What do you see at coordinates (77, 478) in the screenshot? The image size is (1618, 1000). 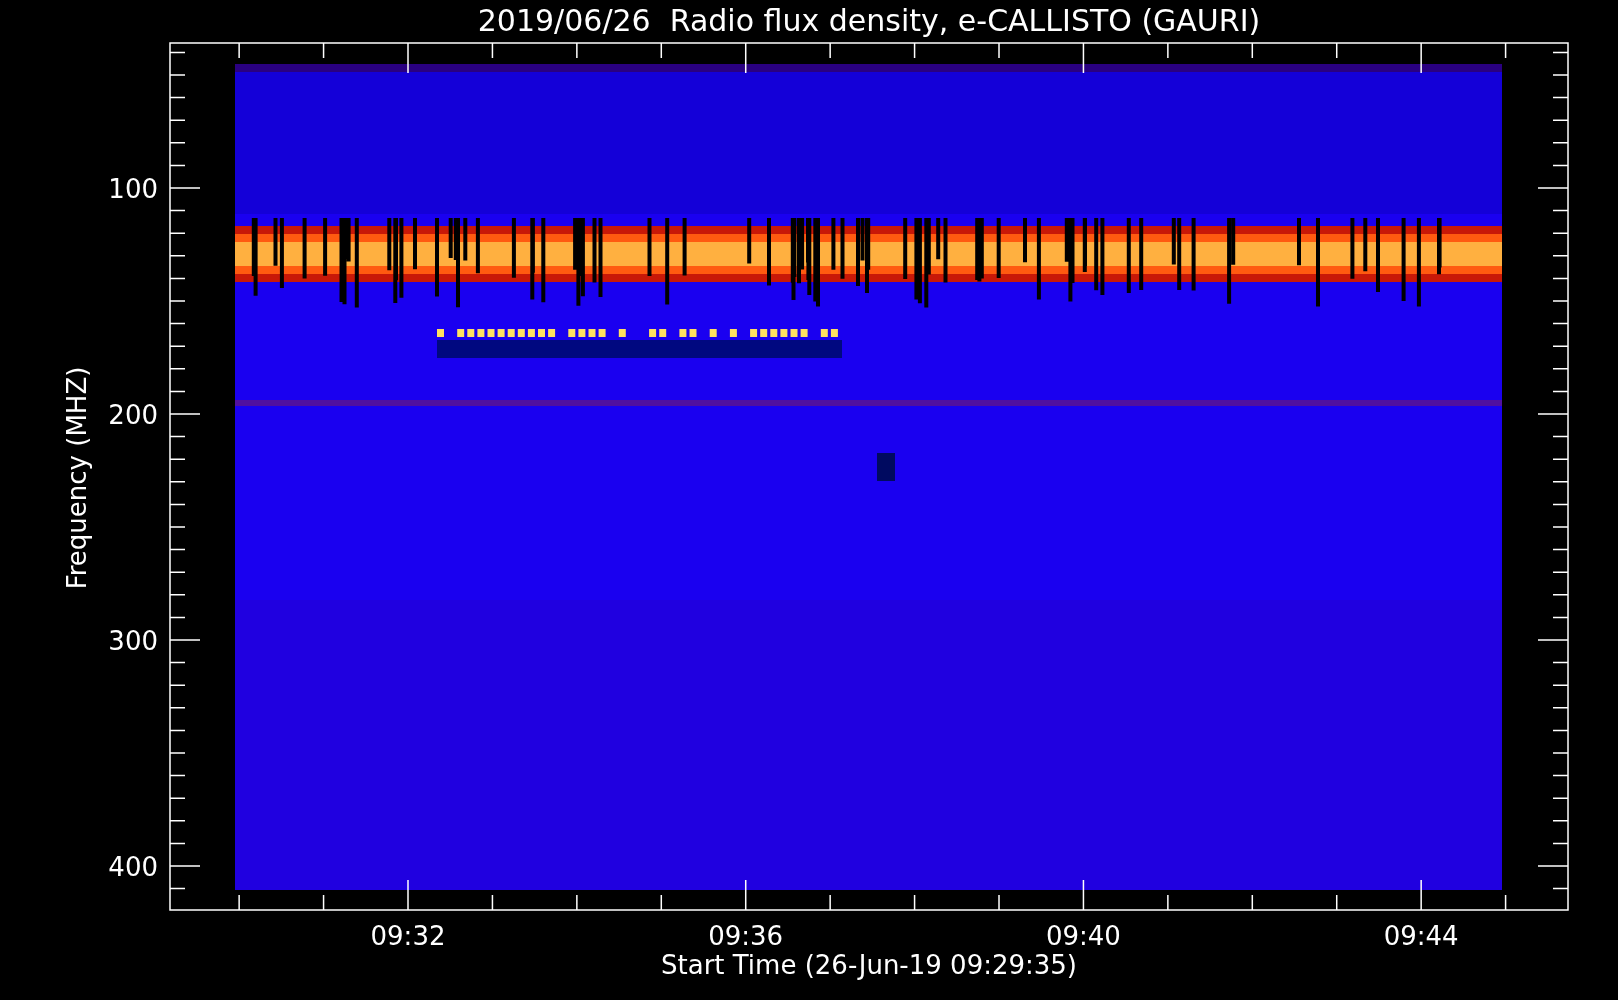 I see `axis-title: Frequency (MHZ)` at bounding box center [77, 478].